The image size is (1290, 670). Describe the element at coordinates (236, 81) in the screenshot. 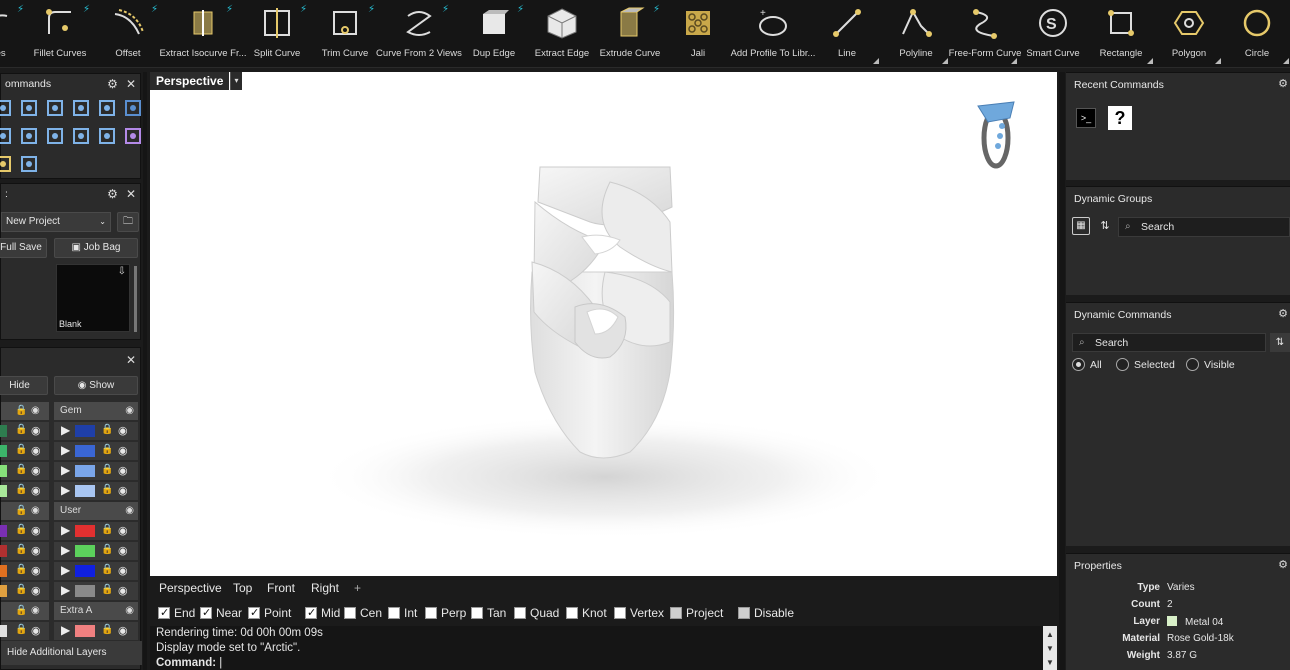

I see `viewport-menu-arrow: ▾` at that location.